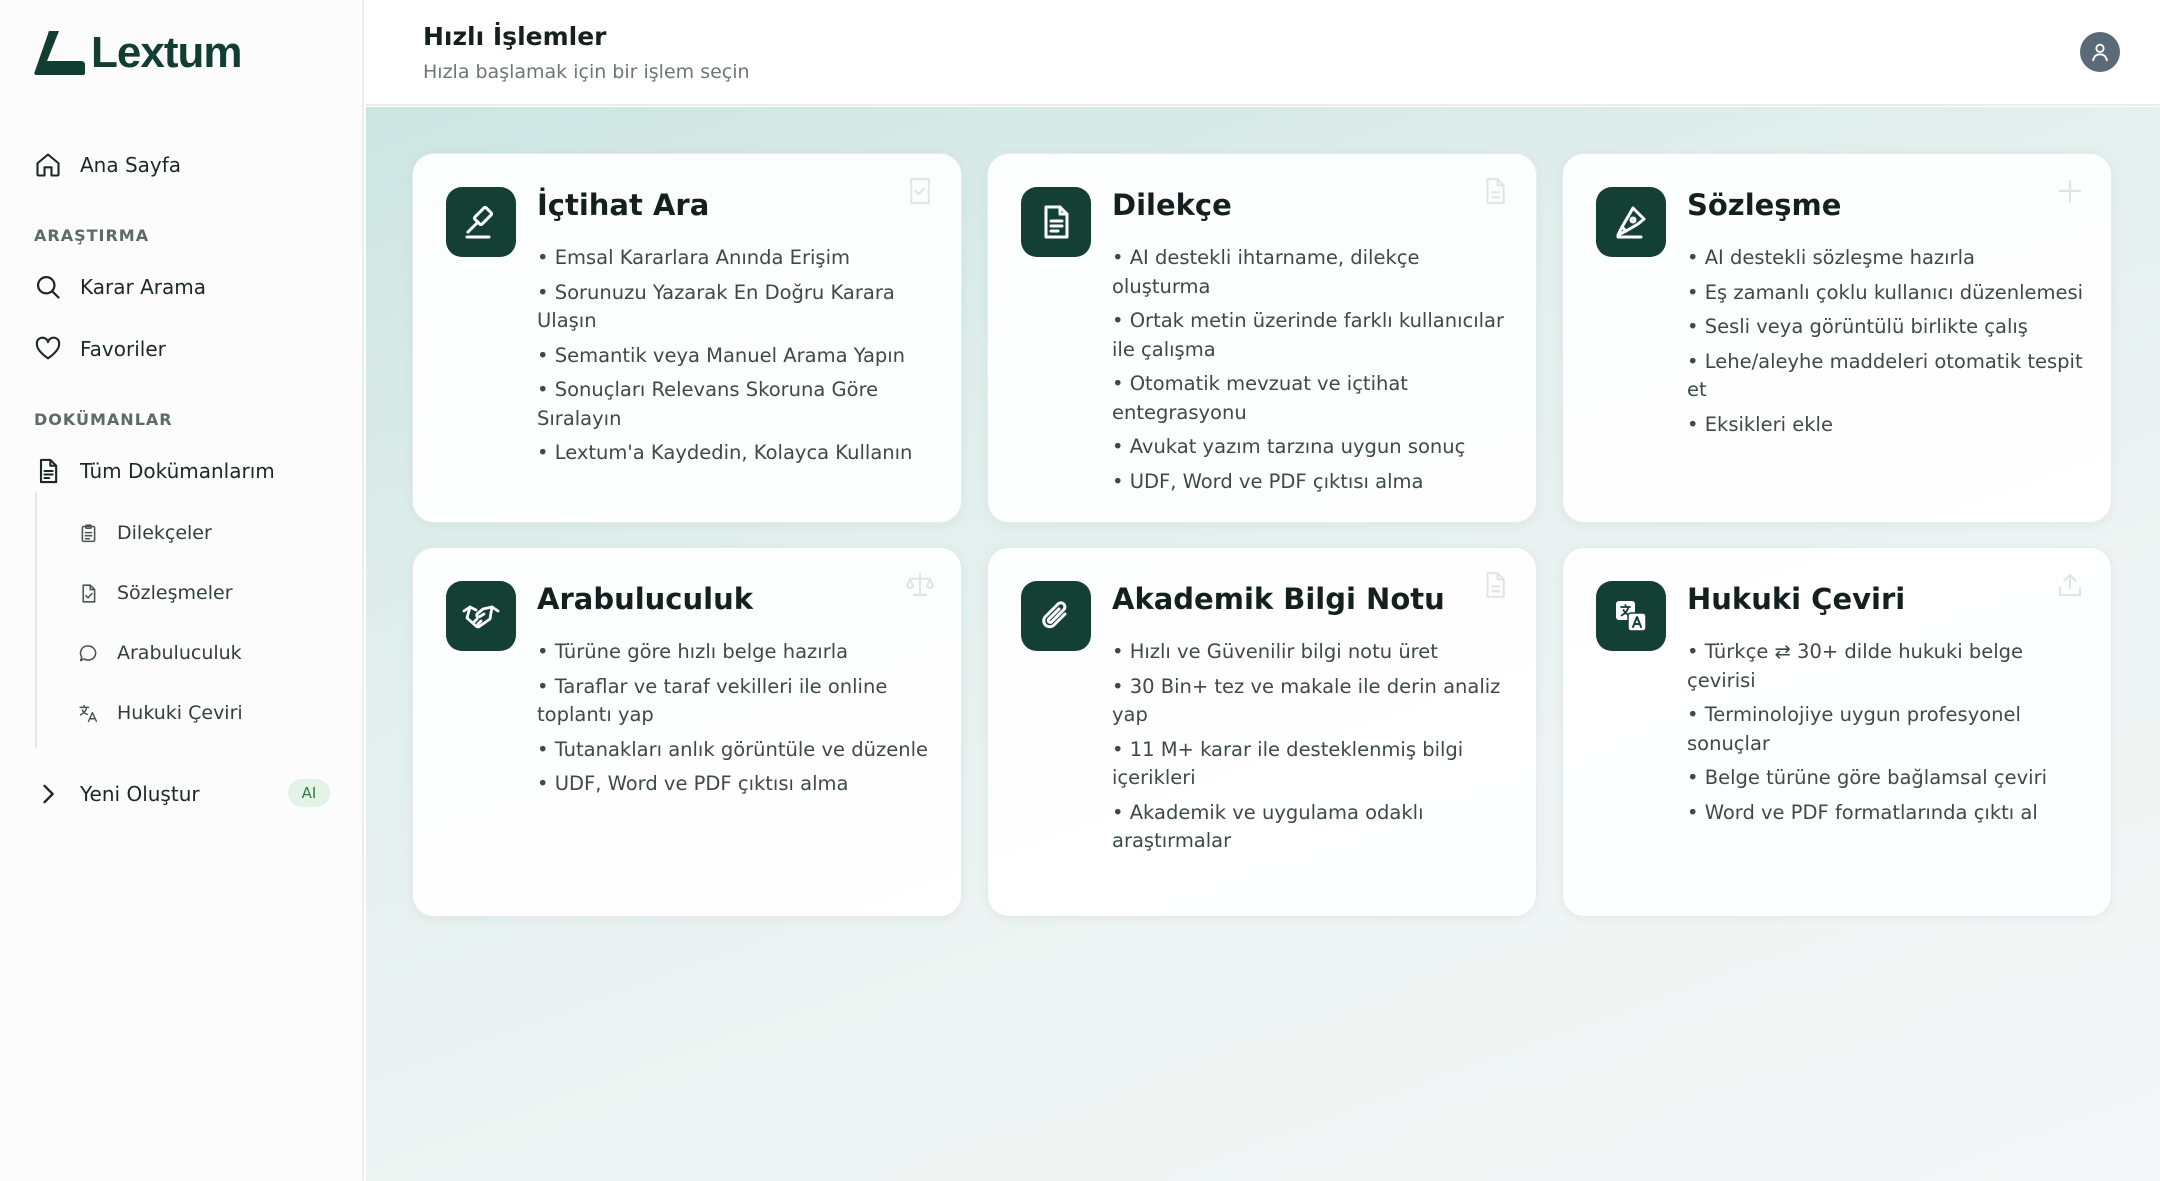  I want to click on sidebar-subitem-label: Sözleşmeler, so click(175, 593).